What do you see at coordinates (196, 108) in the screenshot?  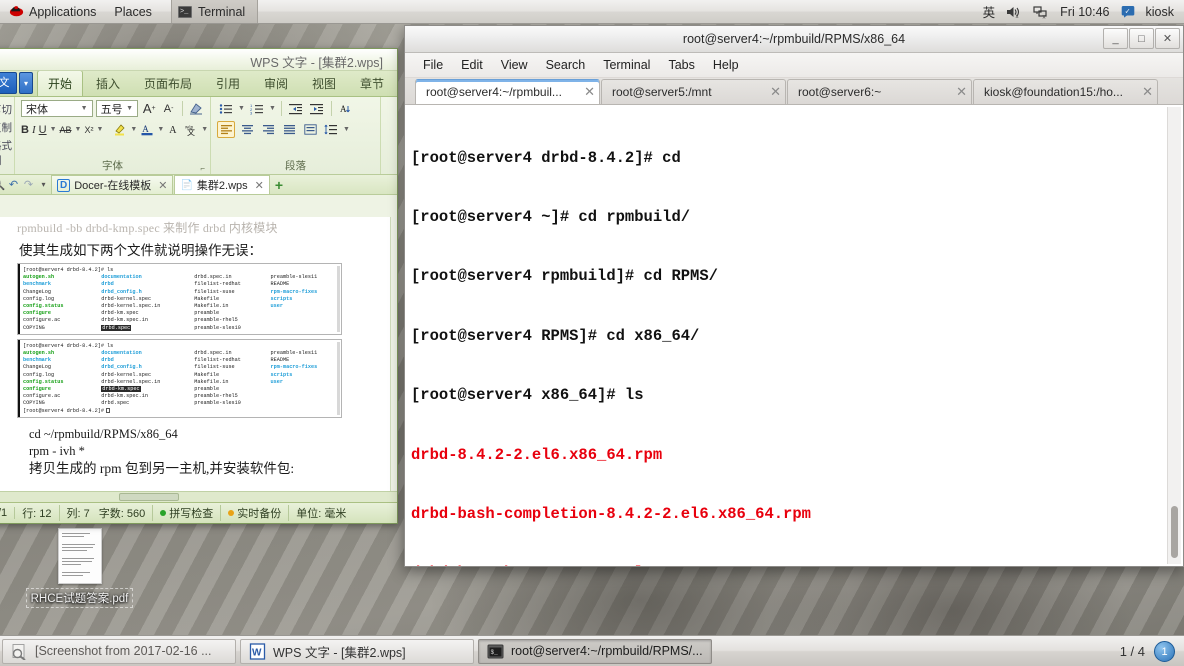 I see `clear-format-icon` at bounding box center [196, 108].